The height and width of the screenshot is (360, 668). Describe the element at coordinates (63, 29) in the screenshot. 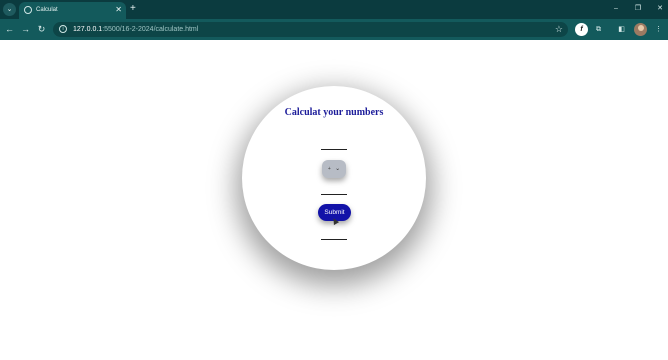

I see `site-info-icon: i` at that location.